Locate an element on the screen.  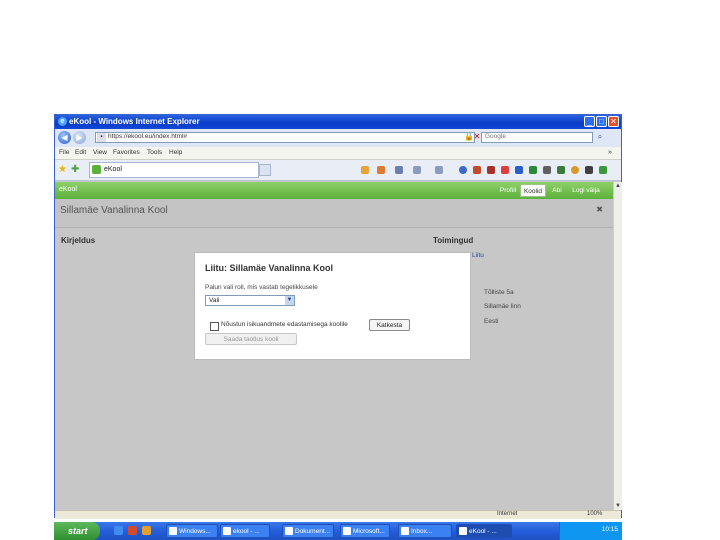
quicklaunch-ie-icon is located at coordinates (118, 530).